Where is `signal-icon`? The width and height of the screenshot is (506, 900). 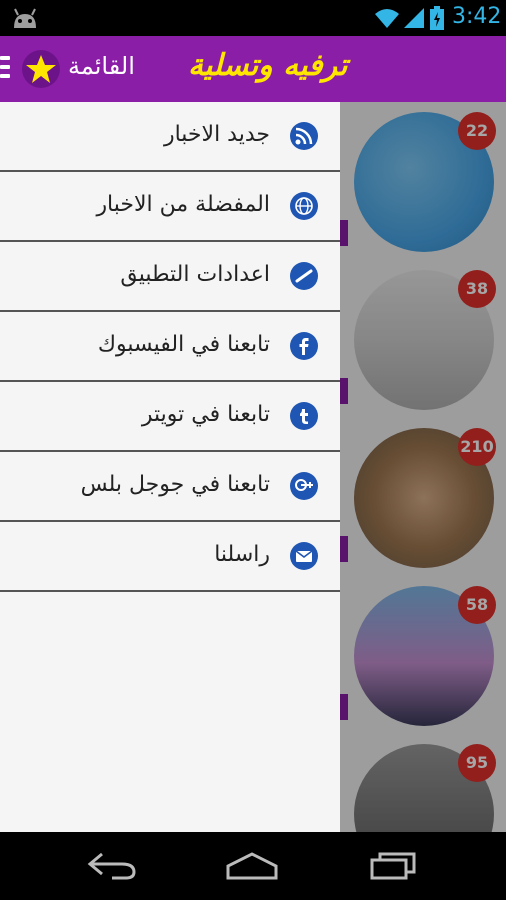 signal-icon is located at coordinates (414, 18).